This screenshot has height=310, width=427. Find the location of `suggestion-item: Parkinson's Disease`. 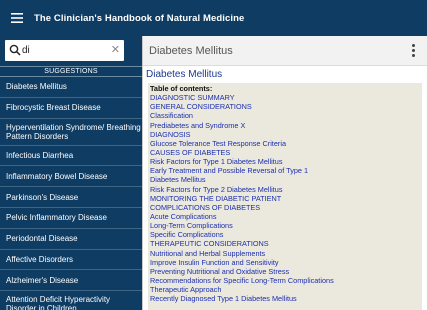

suggestion-item: Parkinson's Disease is located at coordinates (71, 197).